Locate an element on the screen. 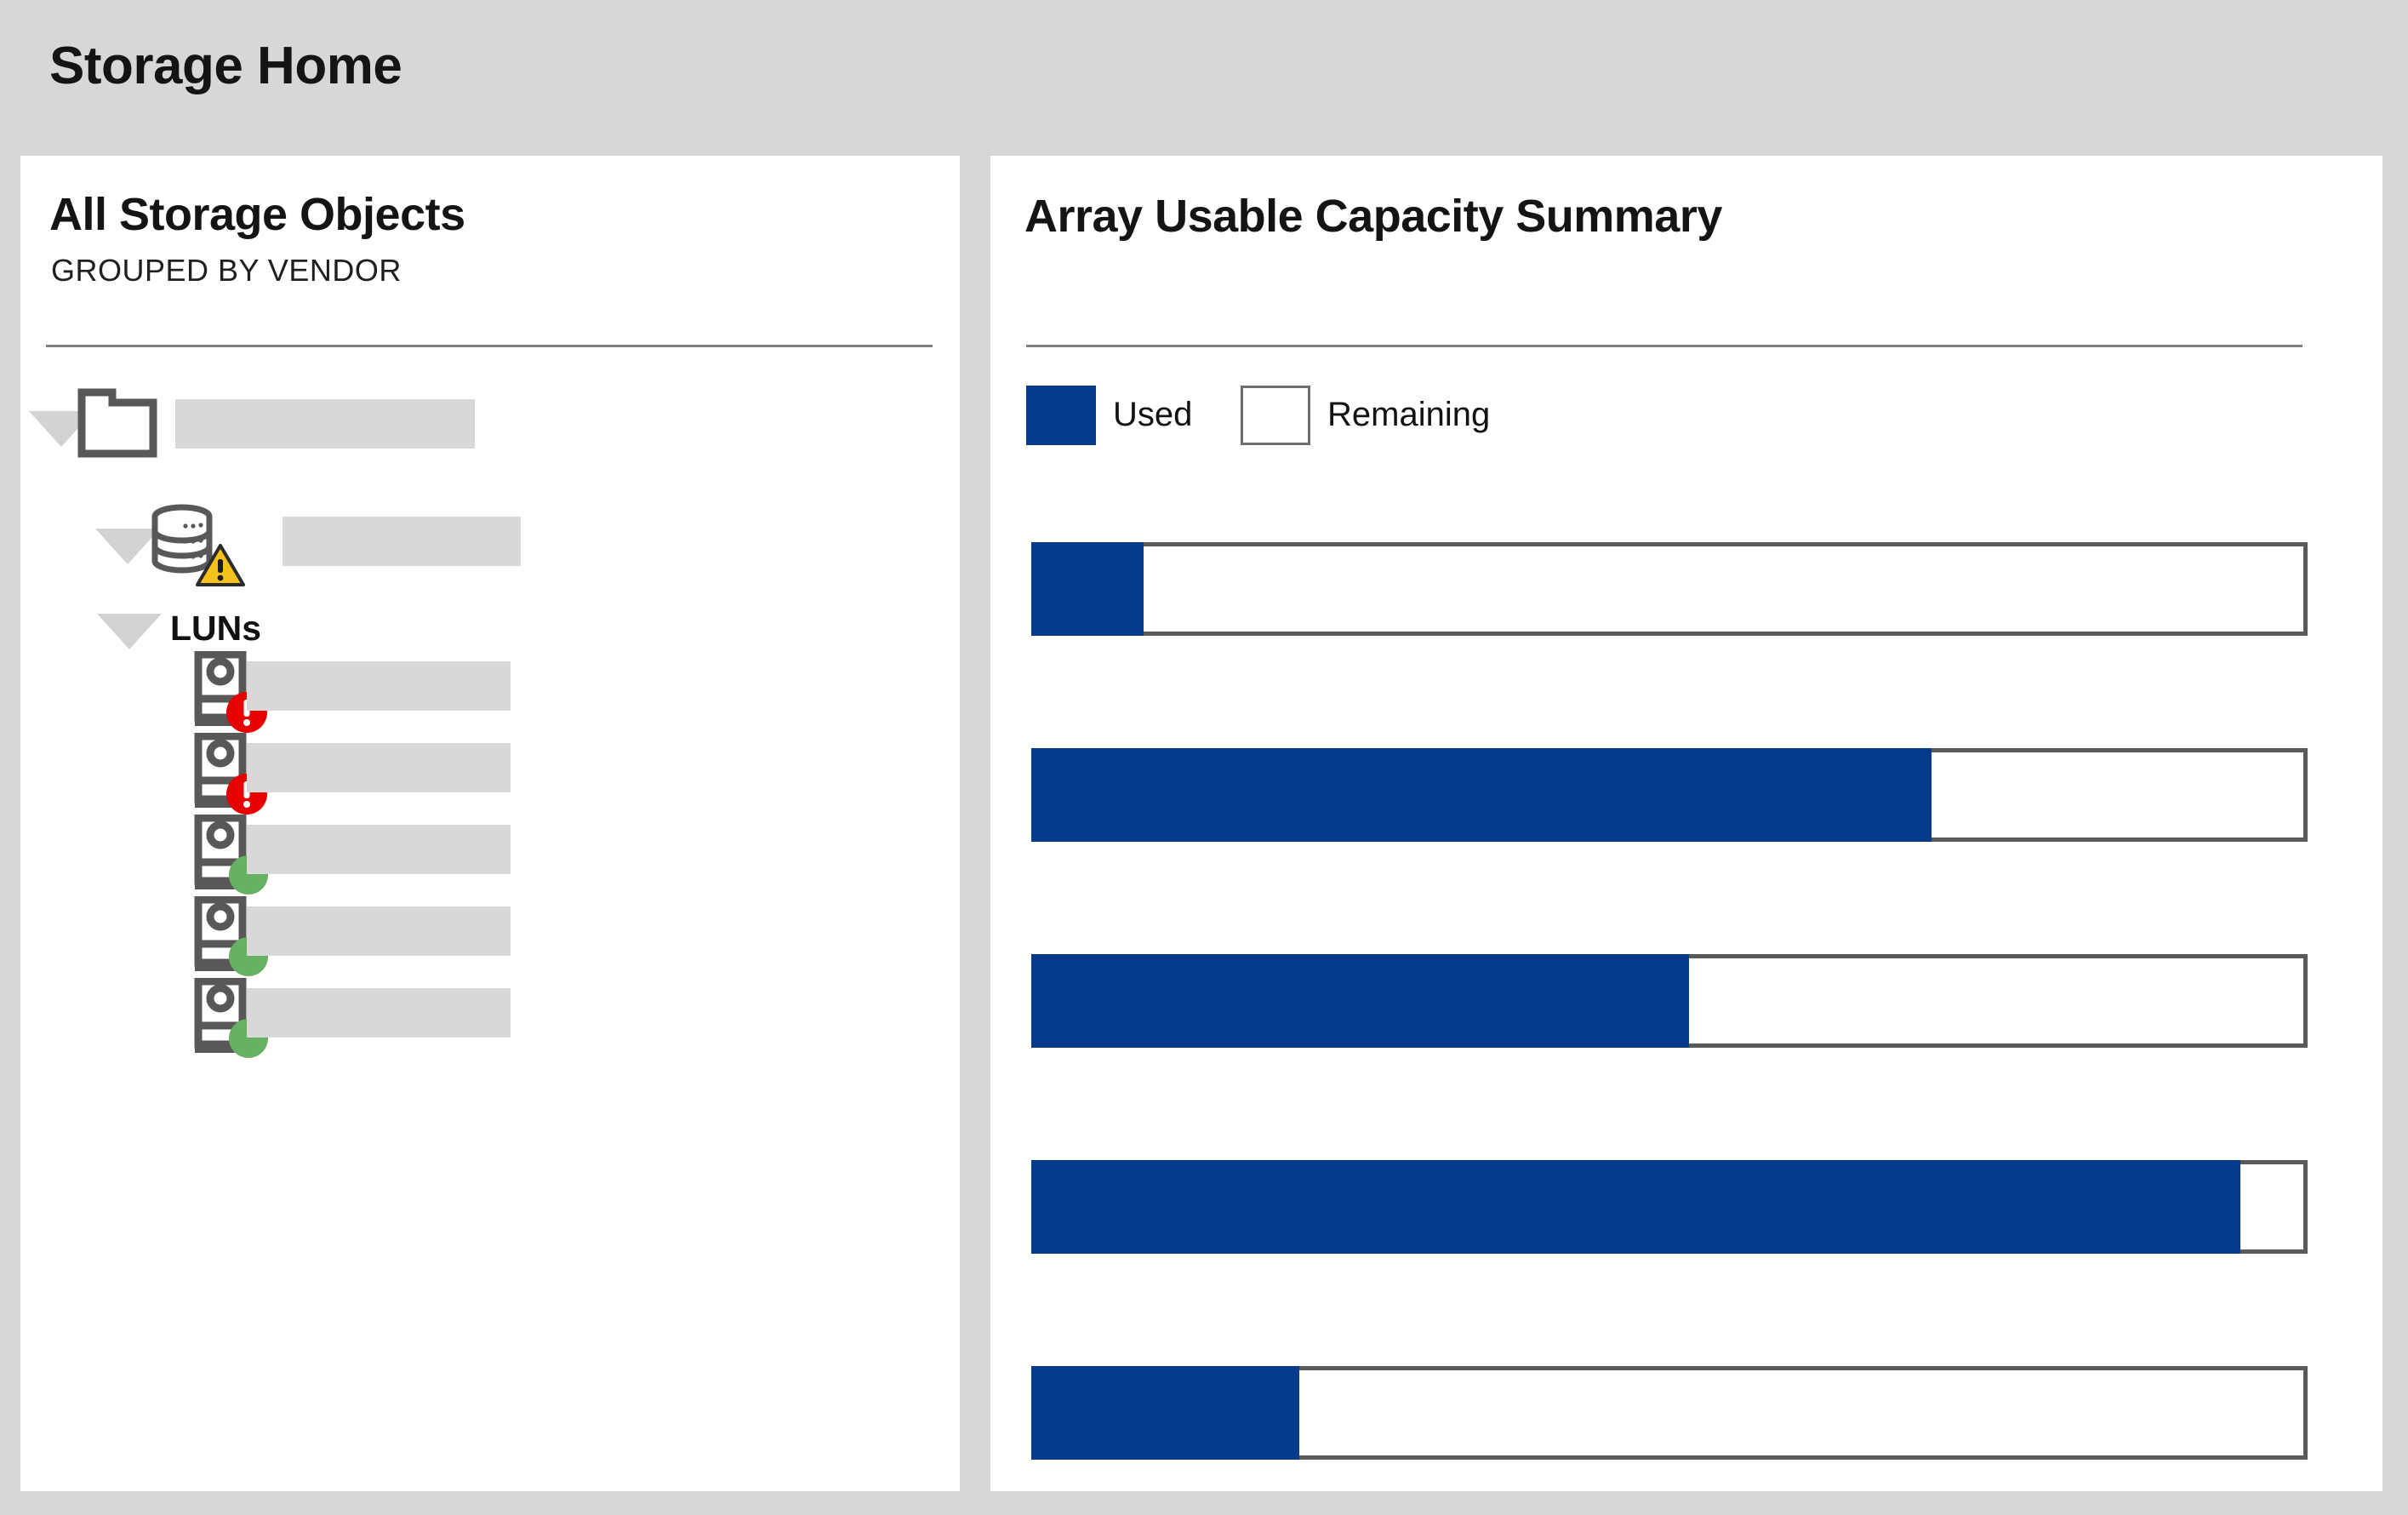 The height and width of the screenshot is (1515, 2408). page-header: Storage Home is located at coordinates (1204, 78).